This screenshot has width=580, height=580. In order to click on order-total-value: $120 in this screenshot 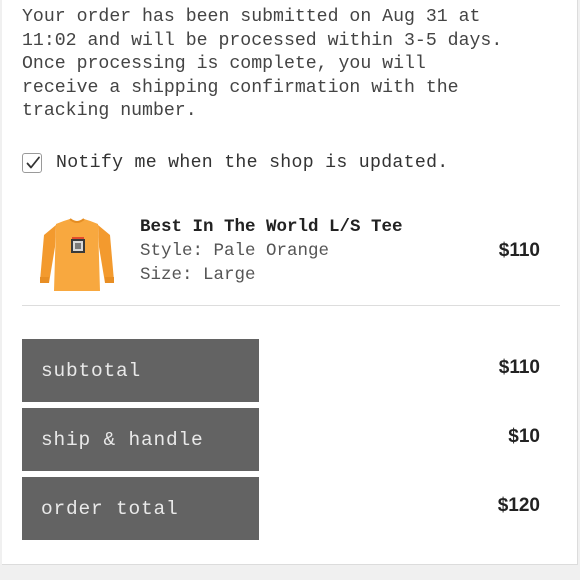, I will do `click(518, 505)`.